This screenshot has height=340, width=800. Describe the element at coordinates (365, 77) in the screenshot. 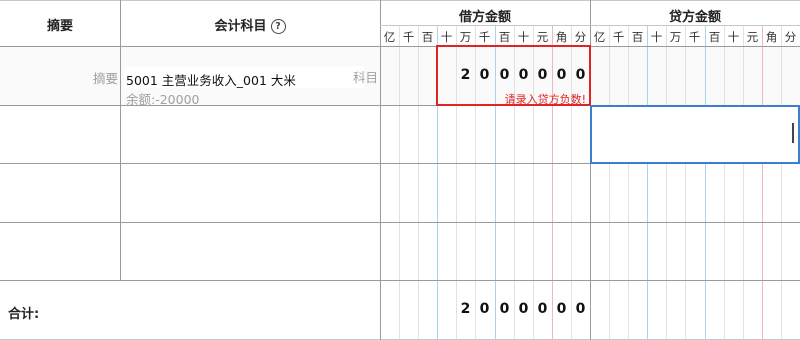

I see `account-suffix: 科目` at that location.